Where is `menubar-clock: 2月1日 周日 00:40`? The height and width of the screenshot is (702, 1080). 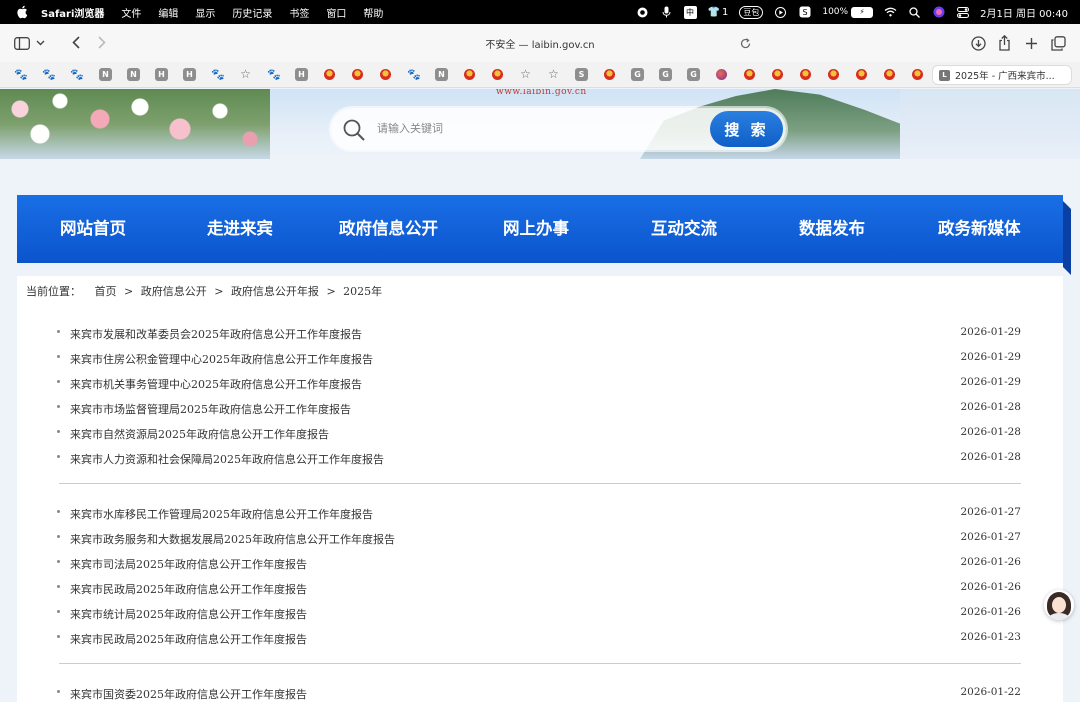 menubar-clock: 2月1日 周日 00:40 is located at coordinates (1024, 12).